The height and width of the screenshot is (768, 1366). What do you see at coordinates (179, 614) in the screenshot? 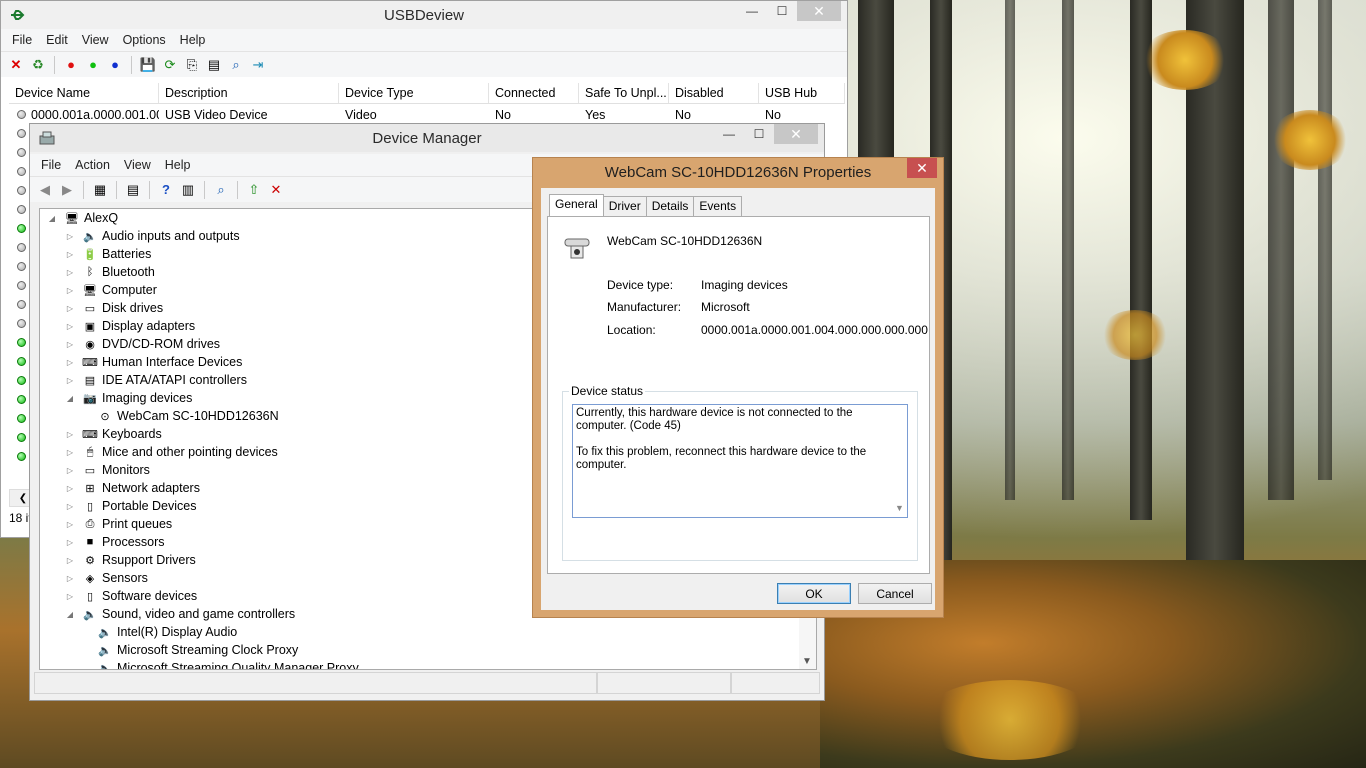
I see `tree-category-item: ◢ 🔈 Sound, video and game controllers` at bounding box center [179, 614].